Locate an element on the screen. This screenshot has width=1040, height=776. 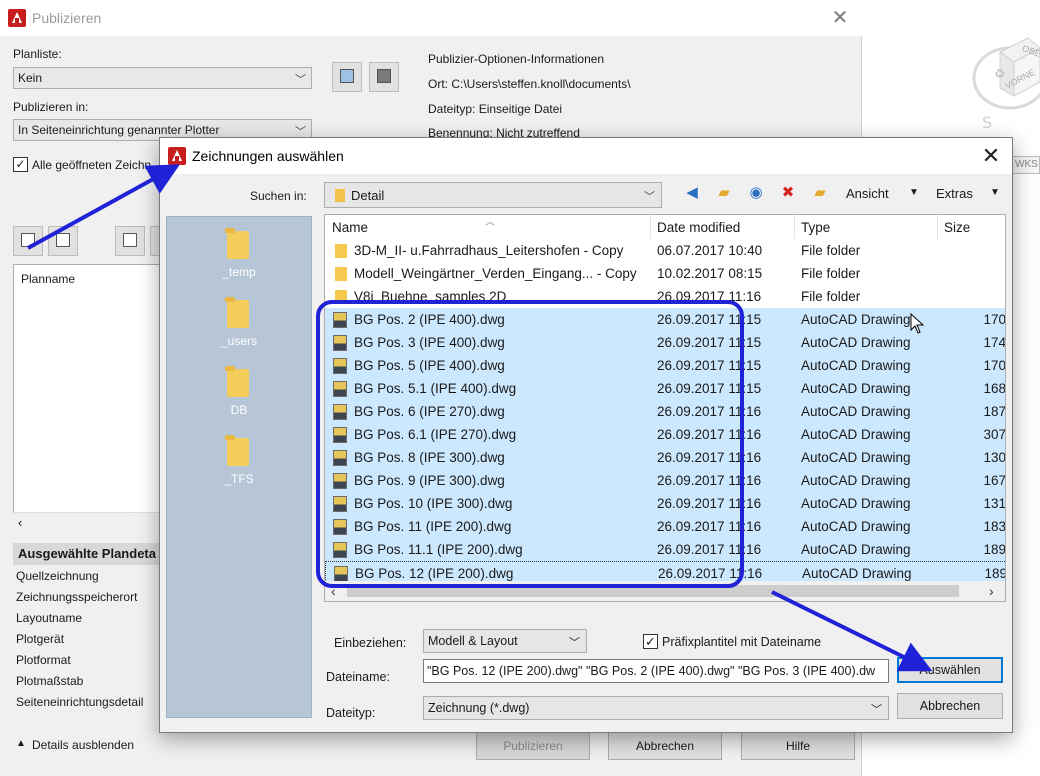
wcs-menu: WKS is located at coordinates (1025, 165).